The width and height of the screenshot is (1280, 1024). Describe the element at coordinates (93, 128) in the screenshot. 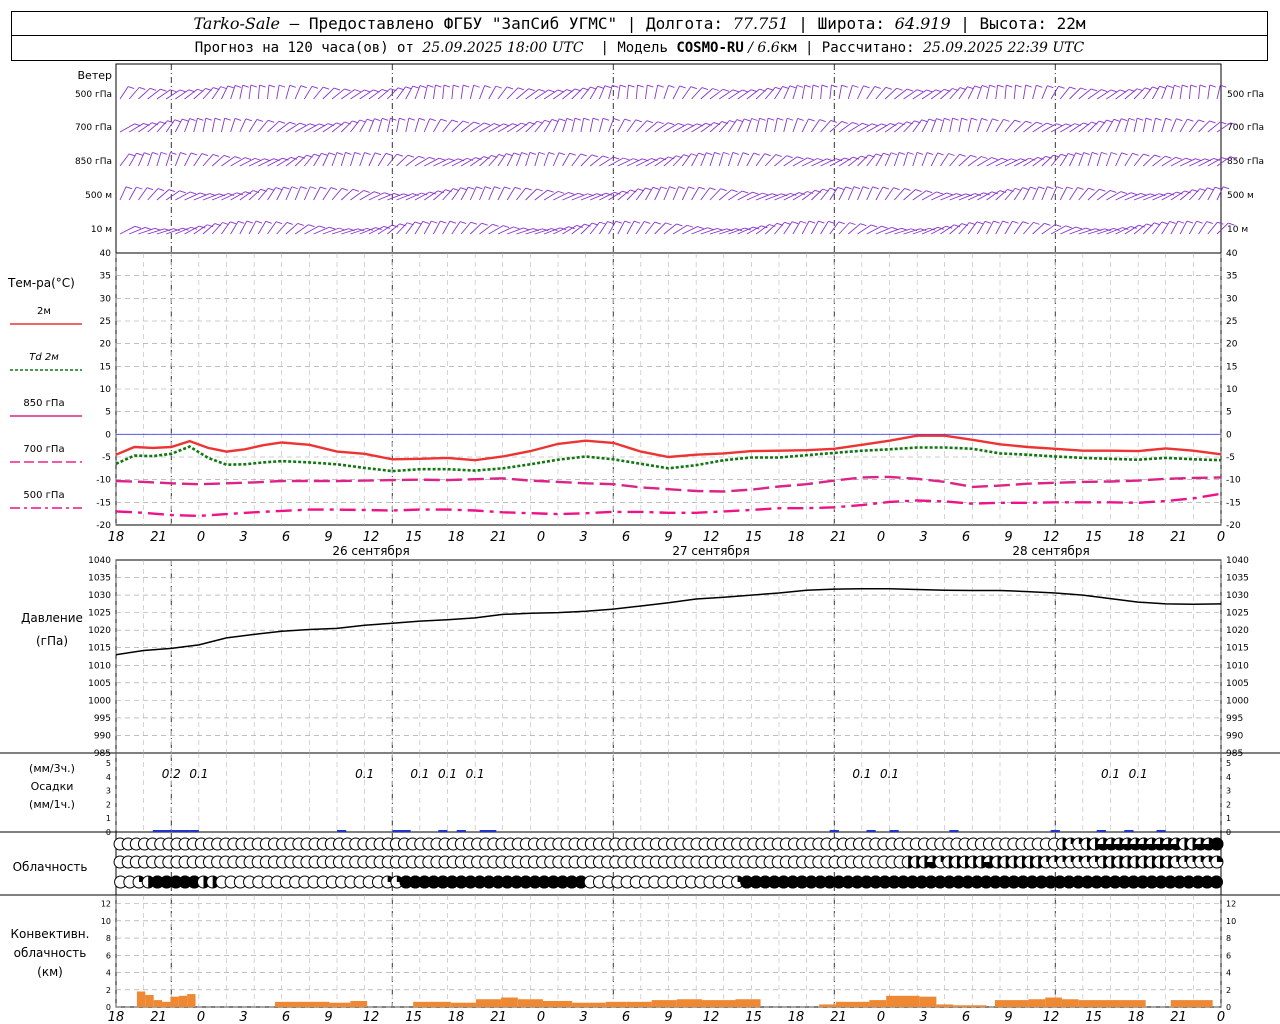

I see `wind-level-label-left: 700 гПа` at that location.